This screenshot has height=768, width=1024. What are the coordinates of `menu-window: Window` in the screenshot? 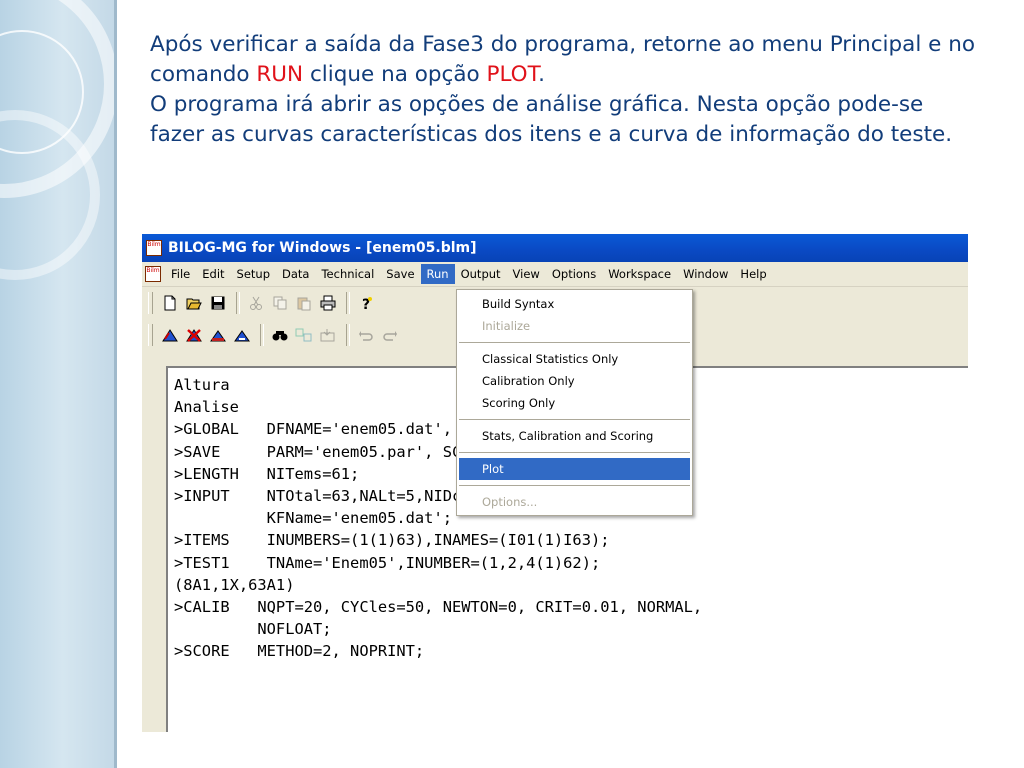 It's located at (705, 274).